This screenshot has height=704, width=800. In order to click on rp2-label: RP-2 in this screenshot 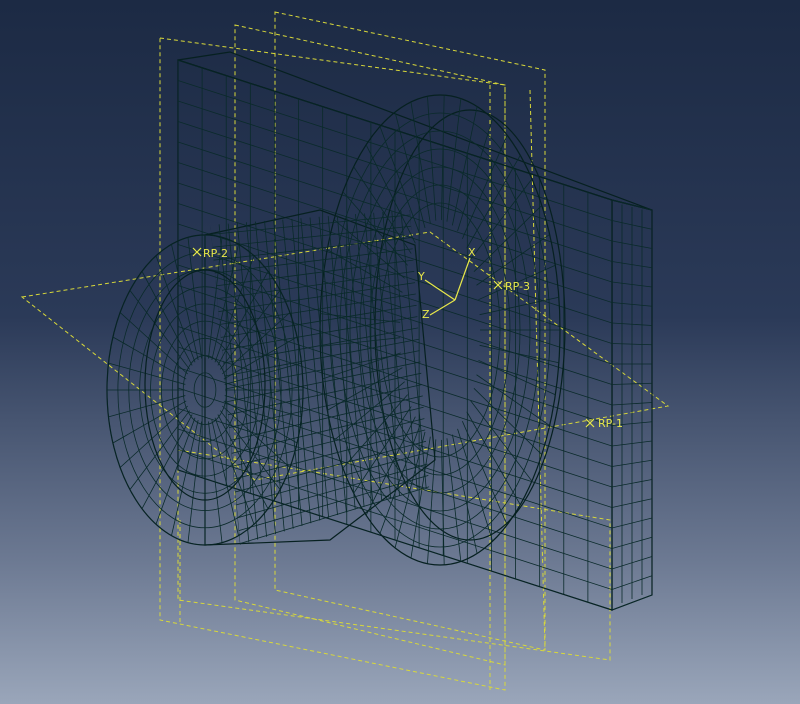, I will do `click(215, 253)`.